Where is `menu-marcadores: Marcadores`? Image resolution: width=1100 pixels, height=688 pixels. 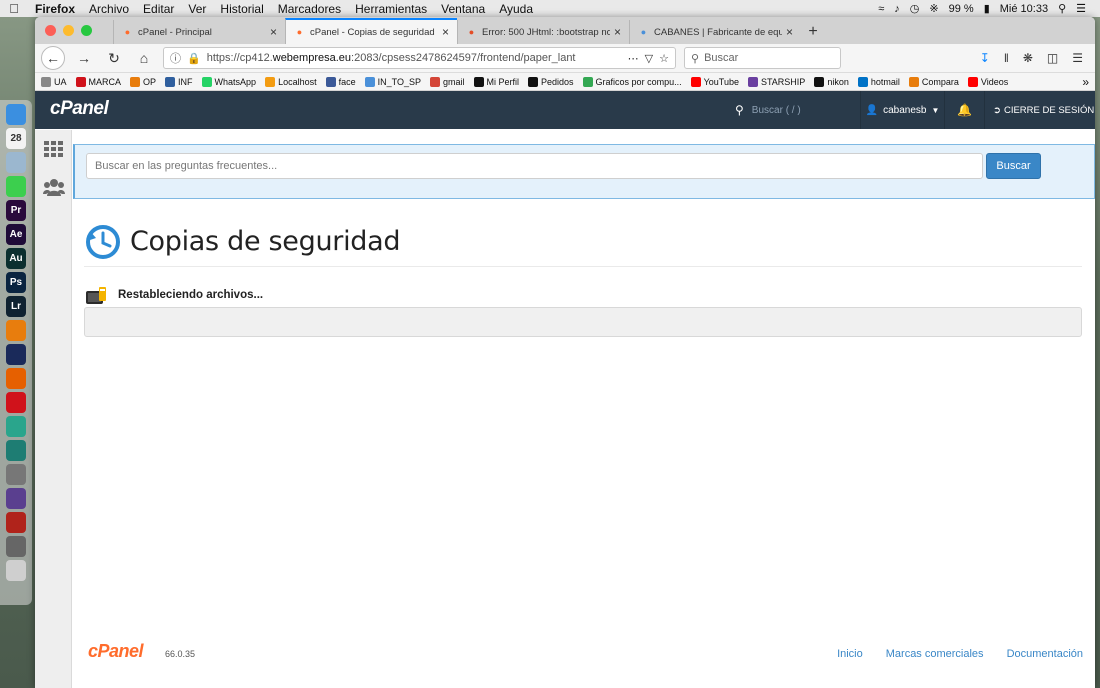
menu-marcadores: Marcadores is located at coordinates (309, 9).